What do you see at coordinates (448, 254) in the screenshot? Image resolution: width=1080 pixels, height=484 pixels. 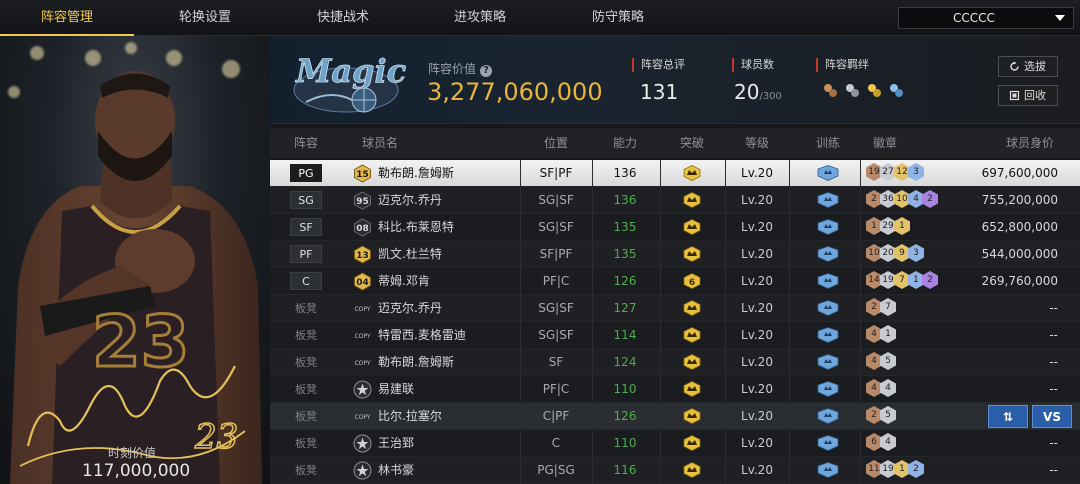 I see `player-name: 凯文.杜兰特` at bounding box center [448, 254].